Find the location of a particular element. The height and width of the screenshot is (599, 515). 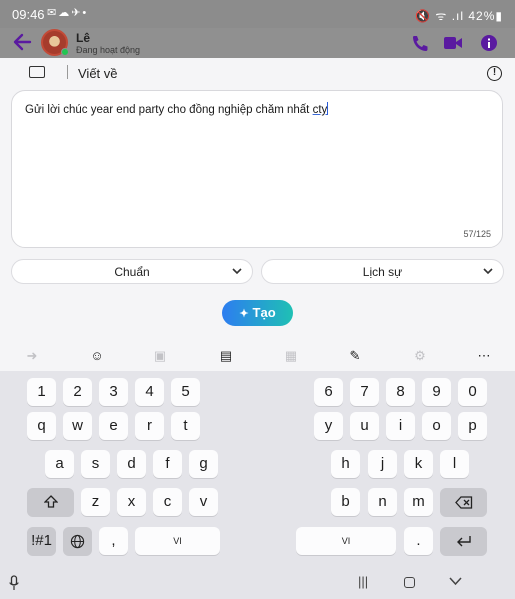

arrow-right-icon: ➜ is located at coordinates (32, 356).